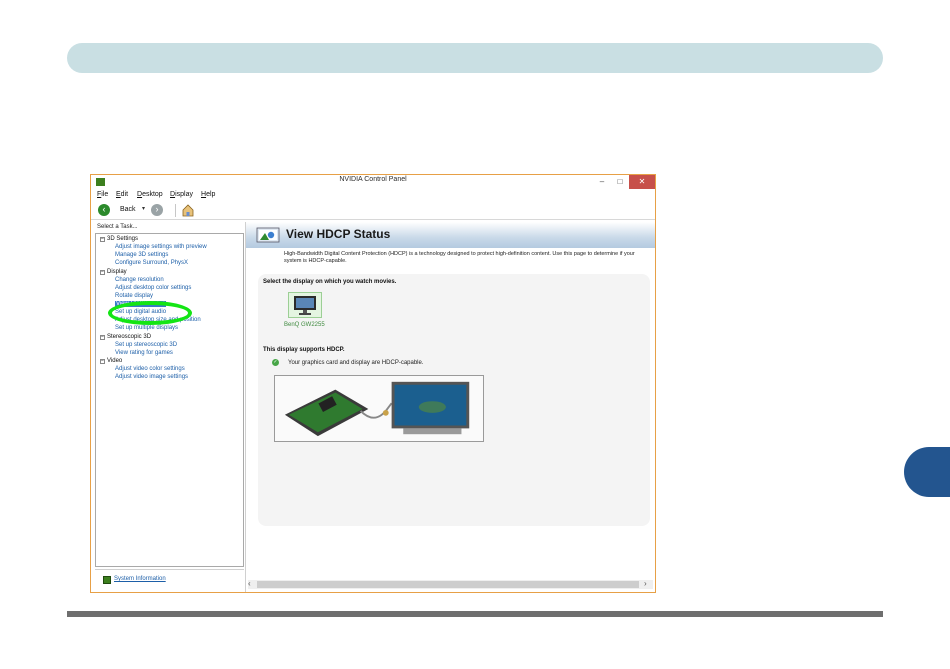 This screenshot has width=950, height=669. What do you see at coordinates (161, 247) in the screenshot?
I see `tree-item-adjust-image-settings: Adjust image settings with preview` at bounding box center [161, 247].